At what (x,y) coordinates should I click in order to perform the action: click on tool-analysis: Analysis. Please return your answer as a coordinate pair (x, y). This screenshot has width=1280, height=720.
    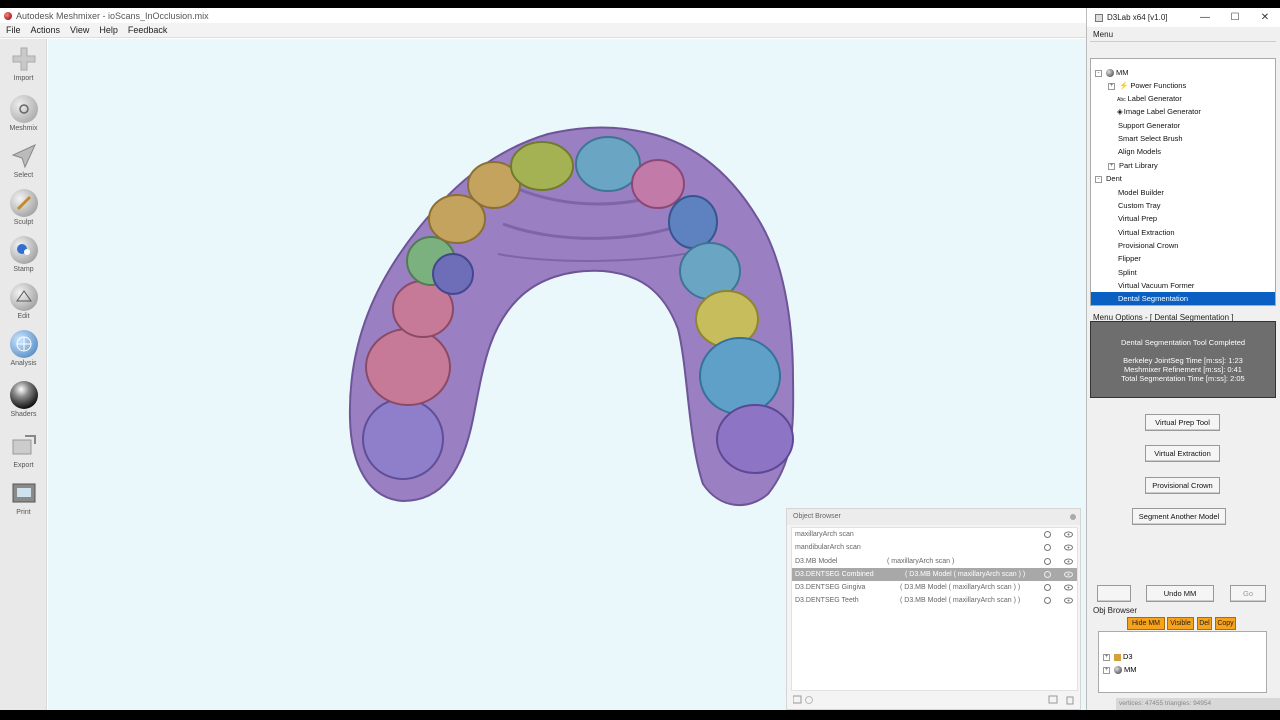
    Looking at the image, I should click on (23, 348).